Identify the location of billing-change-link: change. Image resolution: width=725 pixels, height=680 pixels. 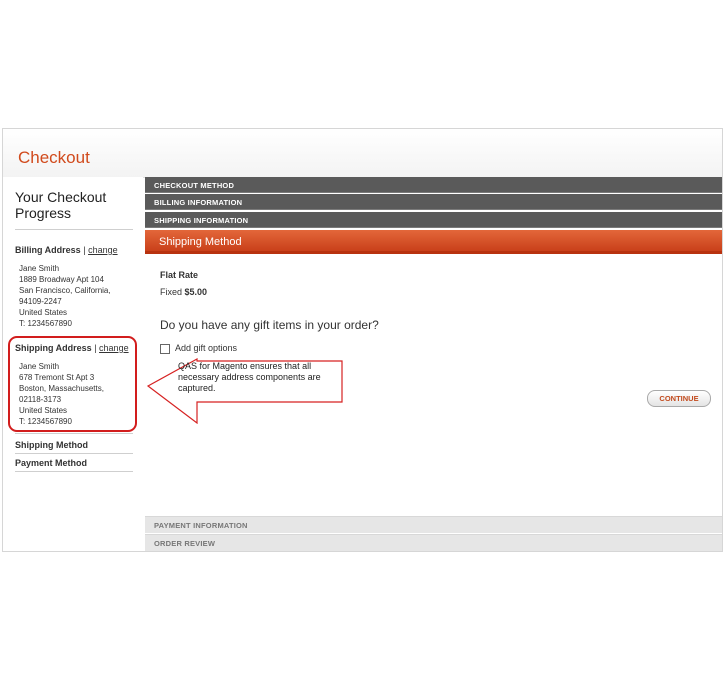
(103, 250).